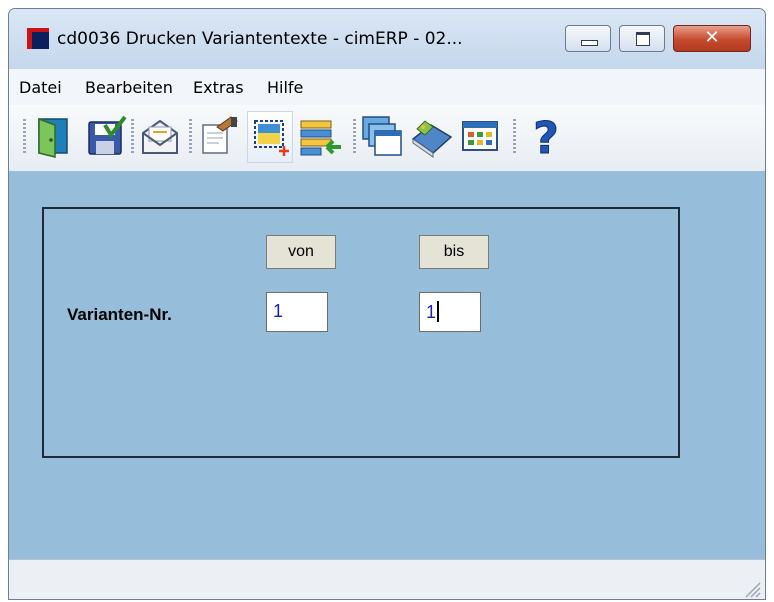 The width and height of the screenshot is (774, 602). What do you see at coordinates (320, 136) in the screenshot?
I see `import-list-icon` at bounding box center [320, 136].